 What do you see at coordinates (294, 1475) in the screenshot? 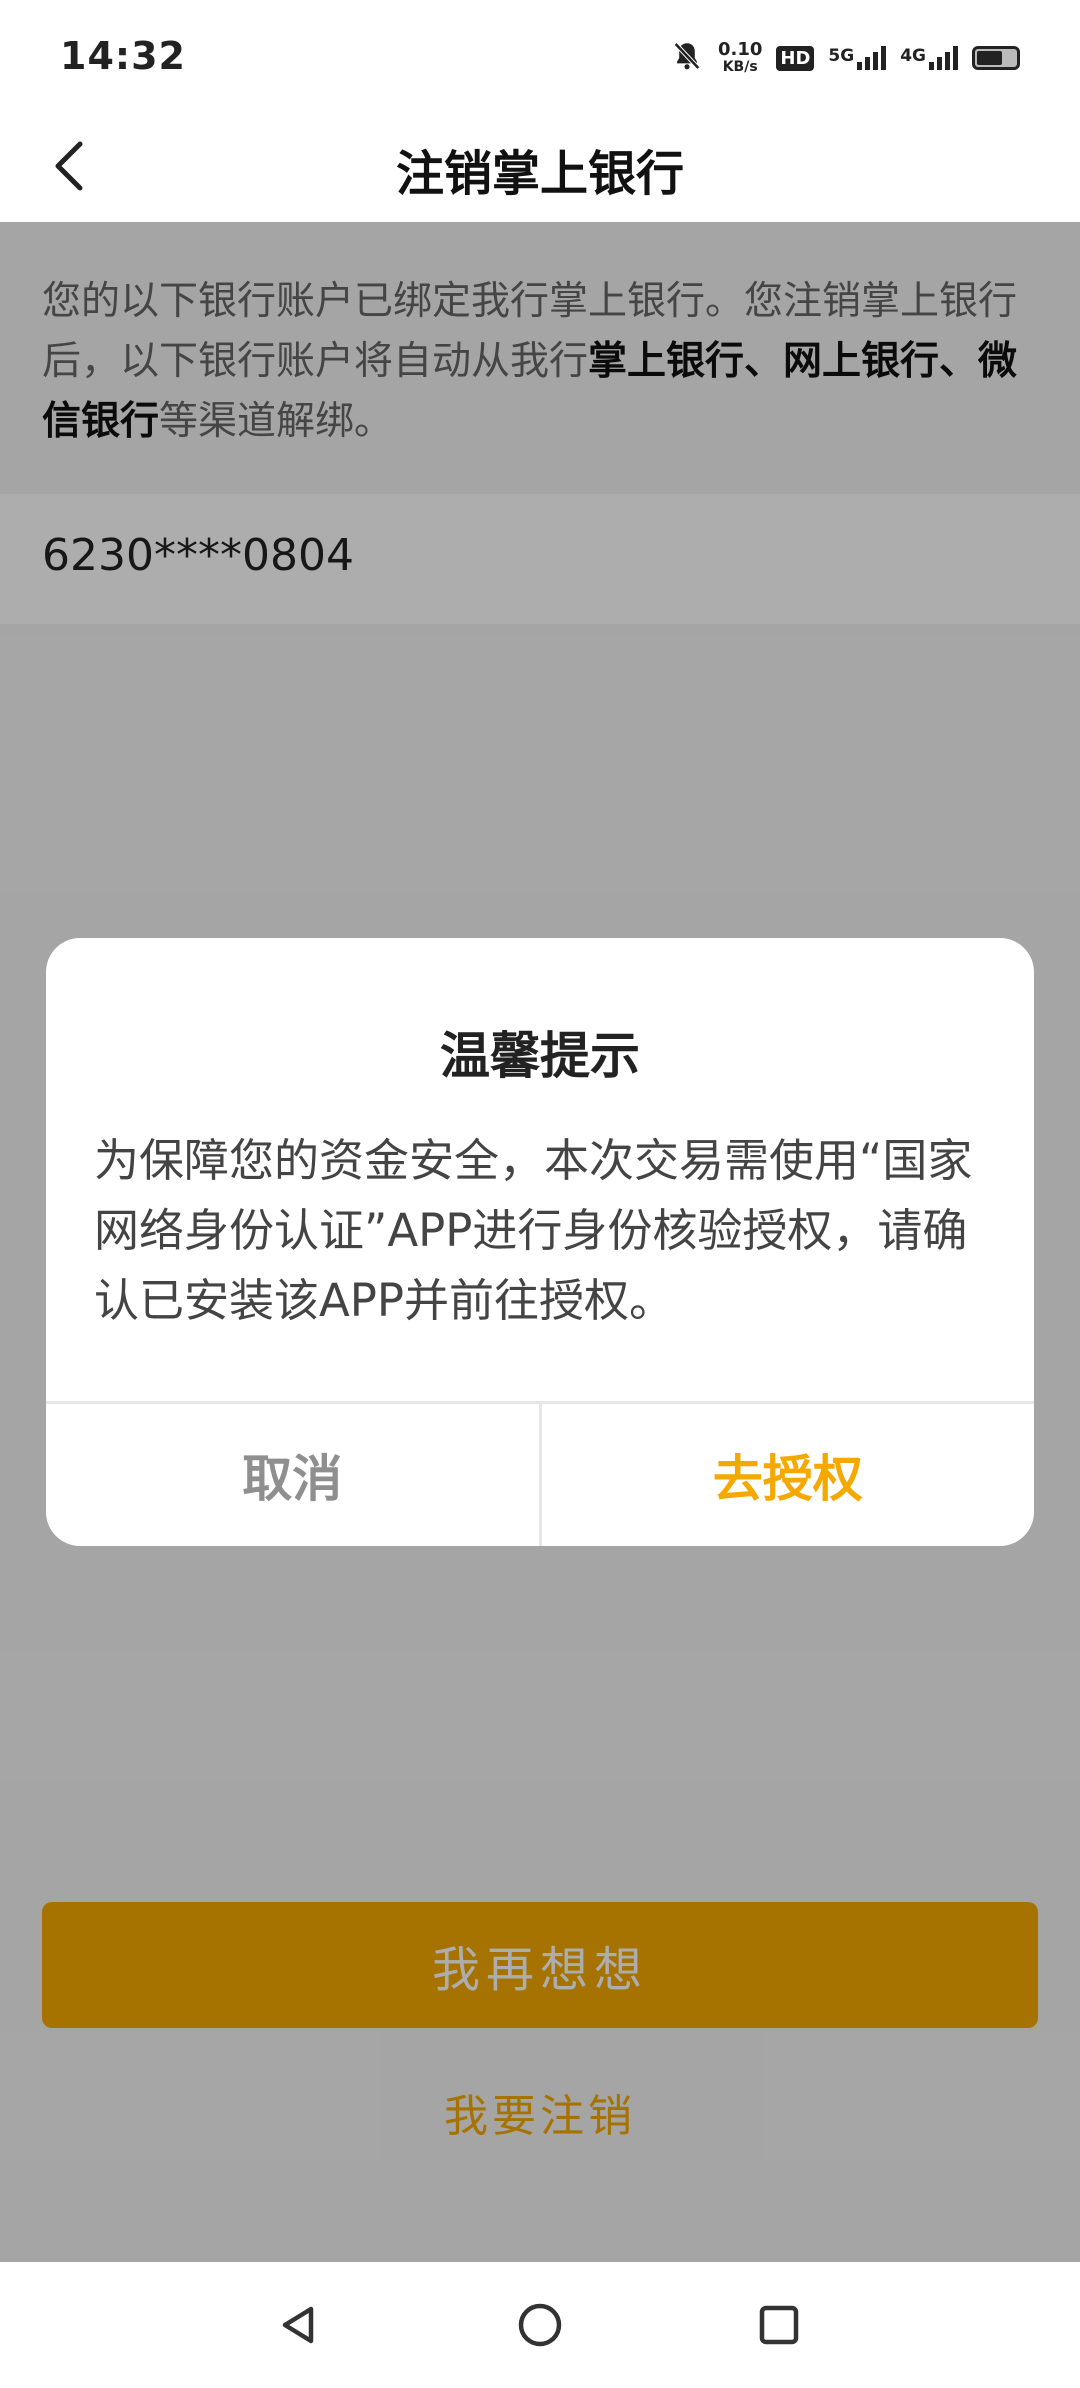
I see `dialog-cancel-button: 取消` at bounding box center [294, 1475].